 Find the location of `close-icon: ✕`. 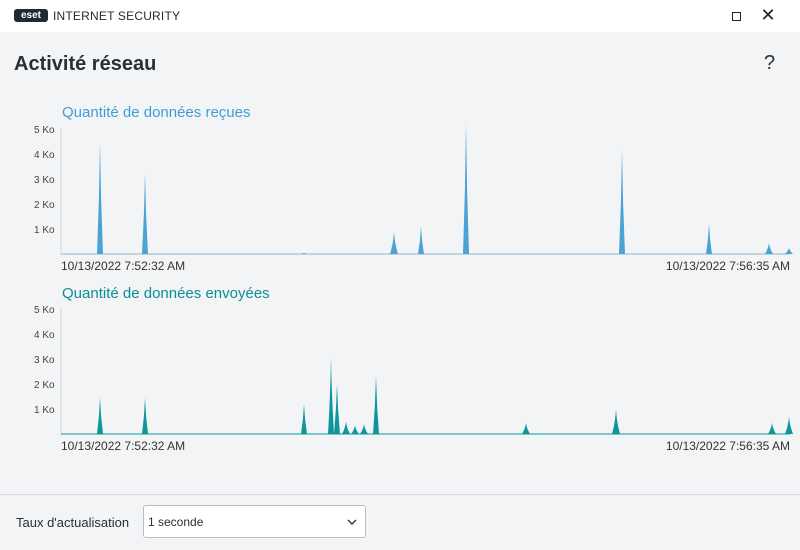

close-icon: ✕ is located at coordinates (768, 15).